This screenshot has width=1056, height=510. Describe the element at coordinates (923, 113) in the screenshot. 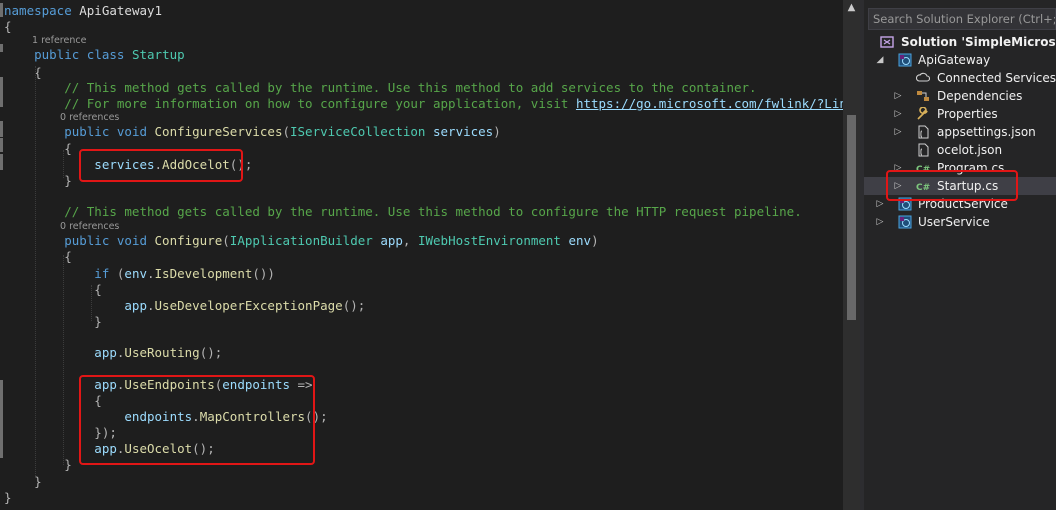

I see `wrench-icon` at that location.